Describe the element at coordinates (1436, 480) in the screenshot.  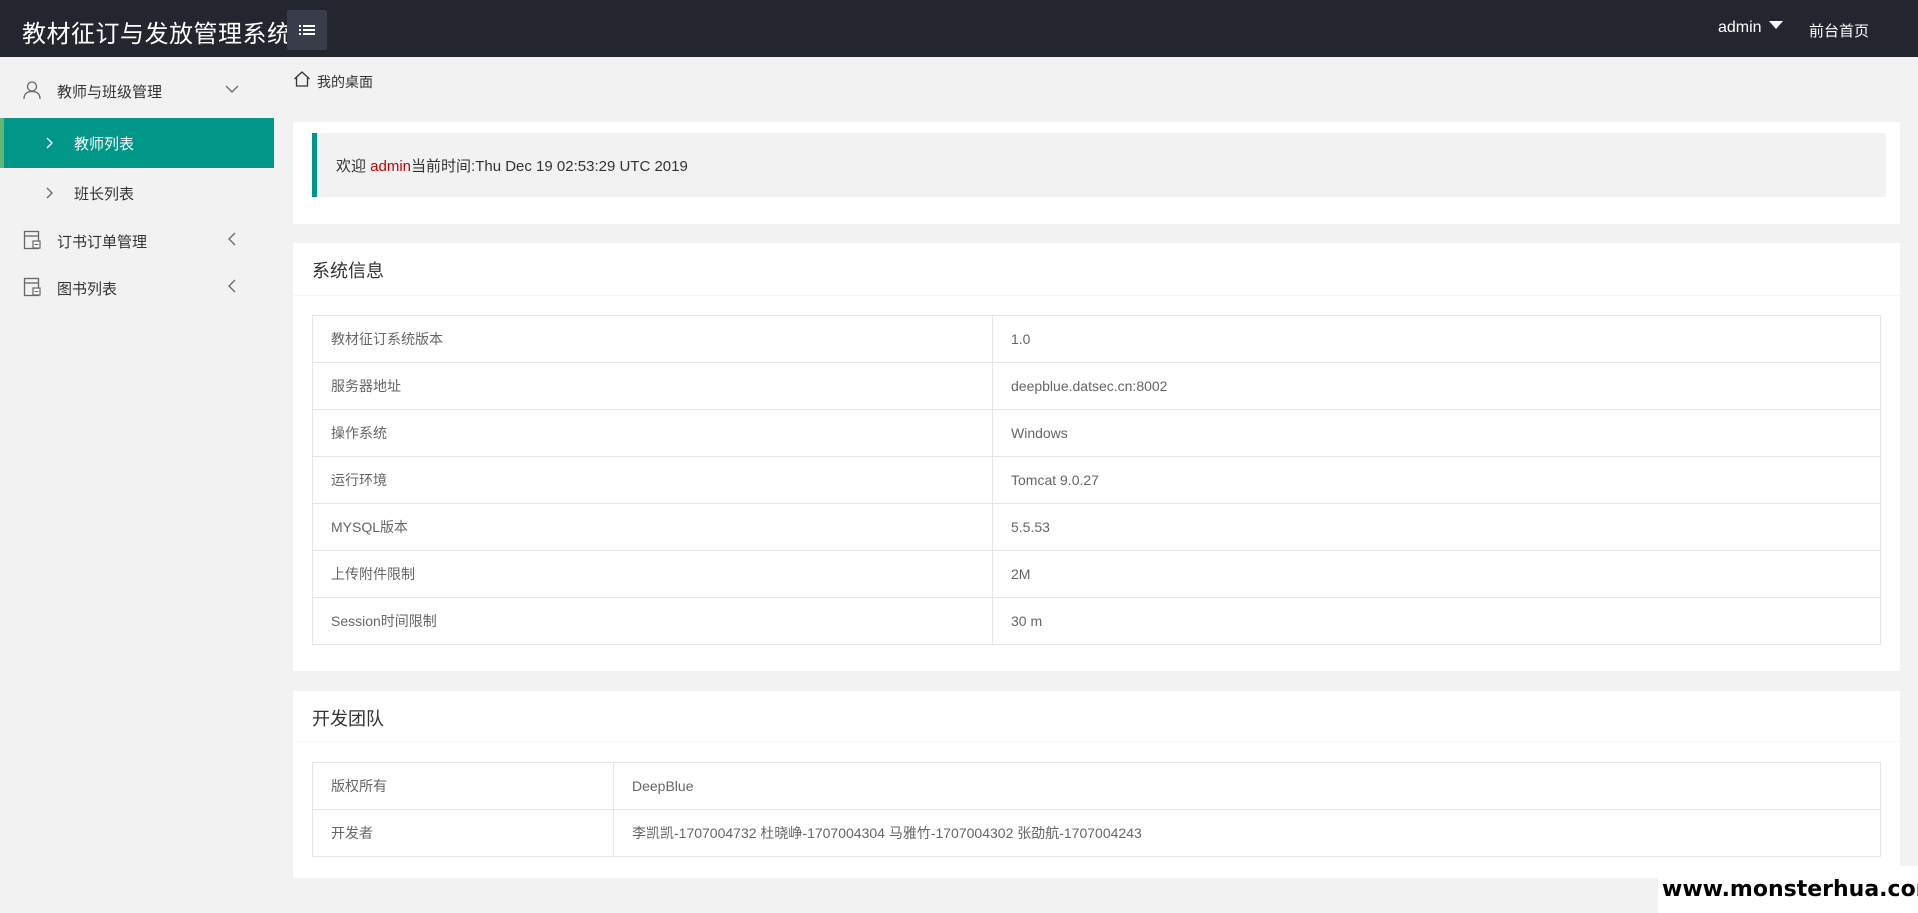
I see `info-value: Tomcat 9.0.27` at that location.